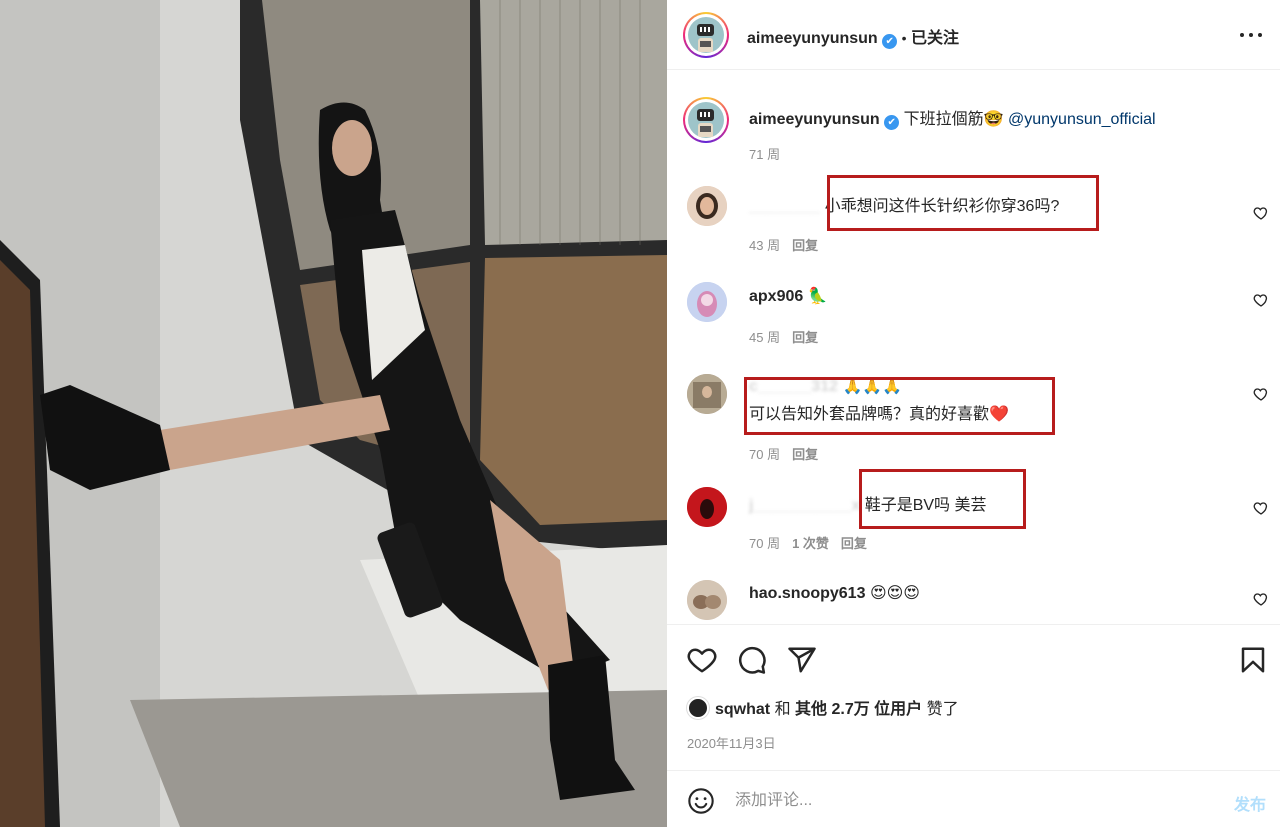 The height and width of the screenshot is (827, 1280). What do you see at coordinates (807, 593) in the screenshot?
I see `comment-username: hao.snoopy613` at bounding box center [807, 593].